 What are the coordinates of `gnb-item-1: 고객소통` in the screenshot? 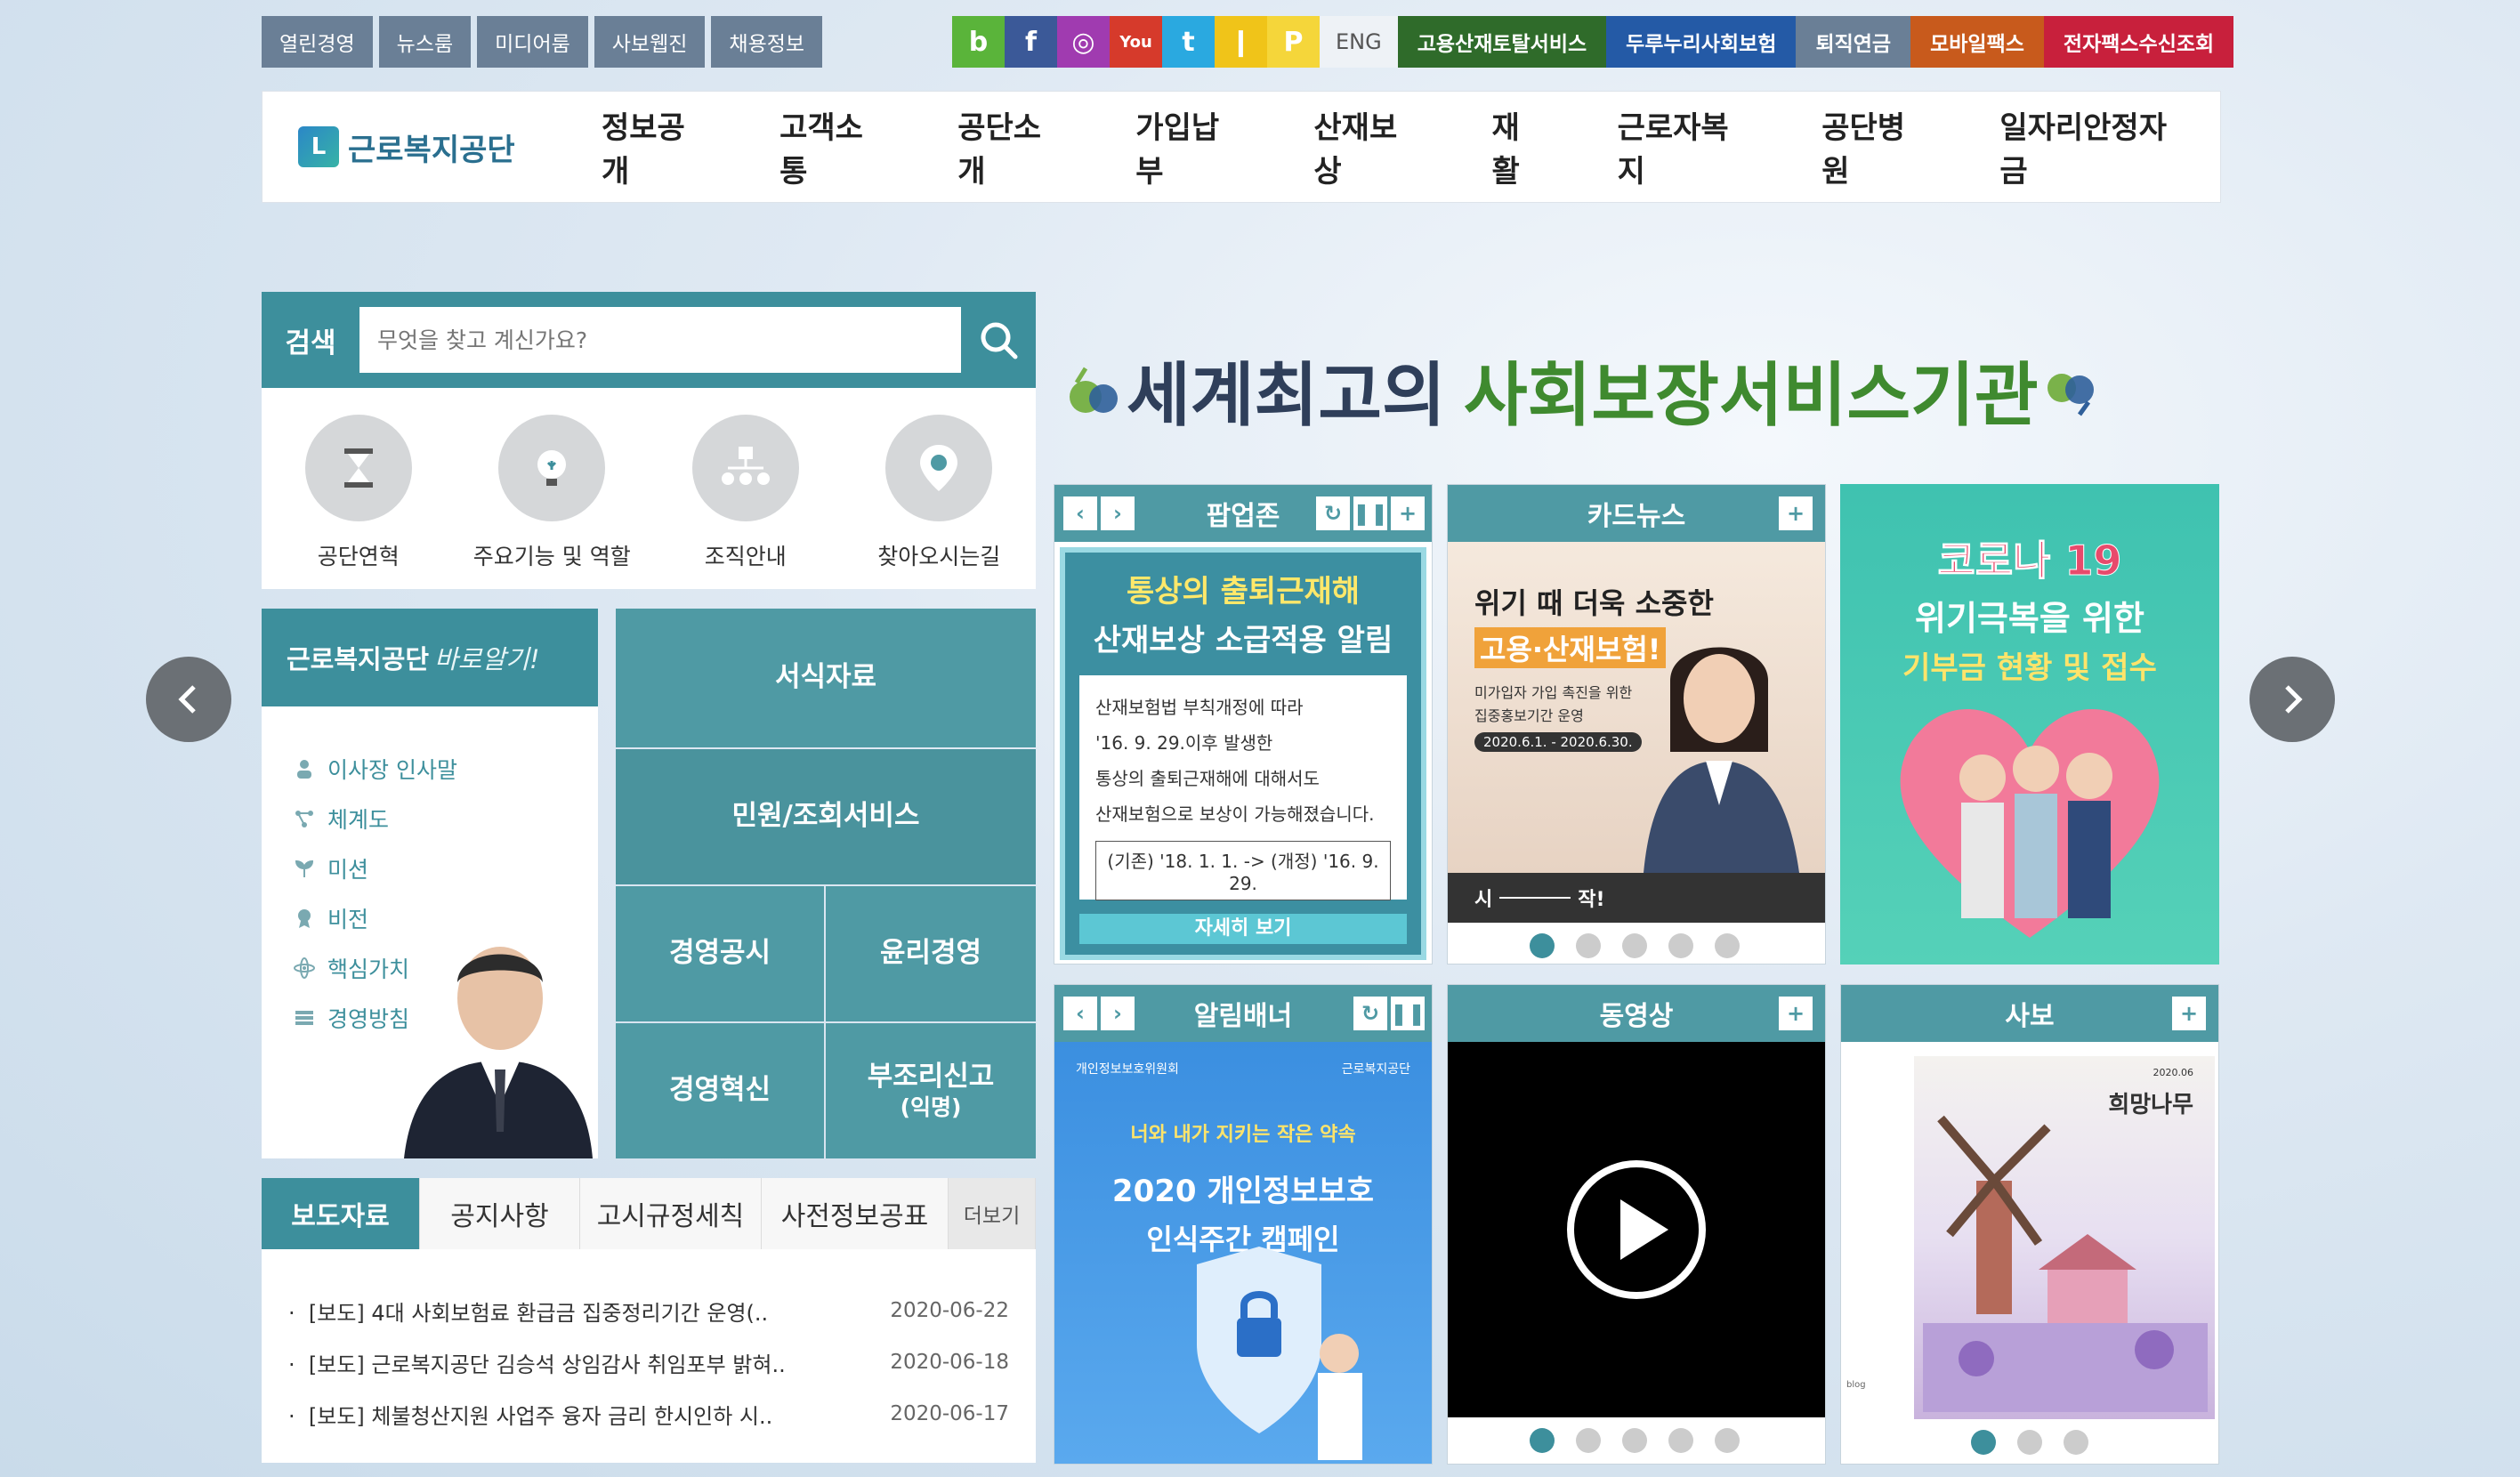 It's located at (832, 146).